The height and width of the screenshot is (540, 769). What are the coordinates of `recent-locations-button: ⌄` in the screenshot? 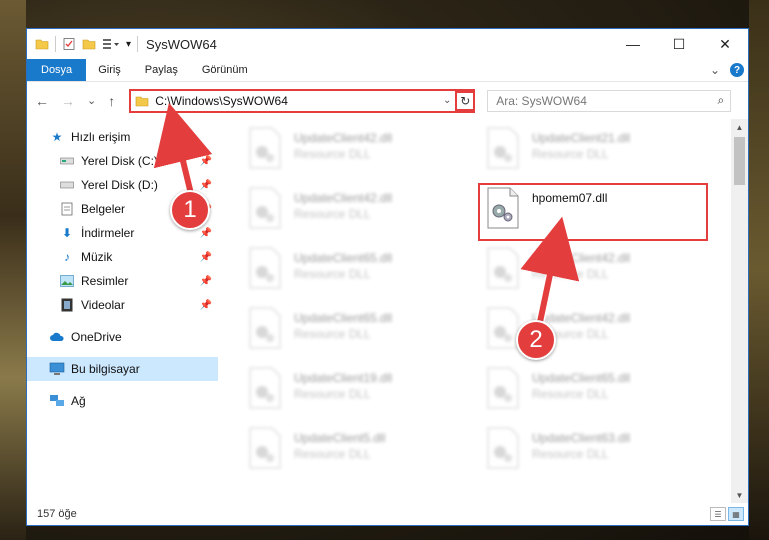 It's located at (91, 100).